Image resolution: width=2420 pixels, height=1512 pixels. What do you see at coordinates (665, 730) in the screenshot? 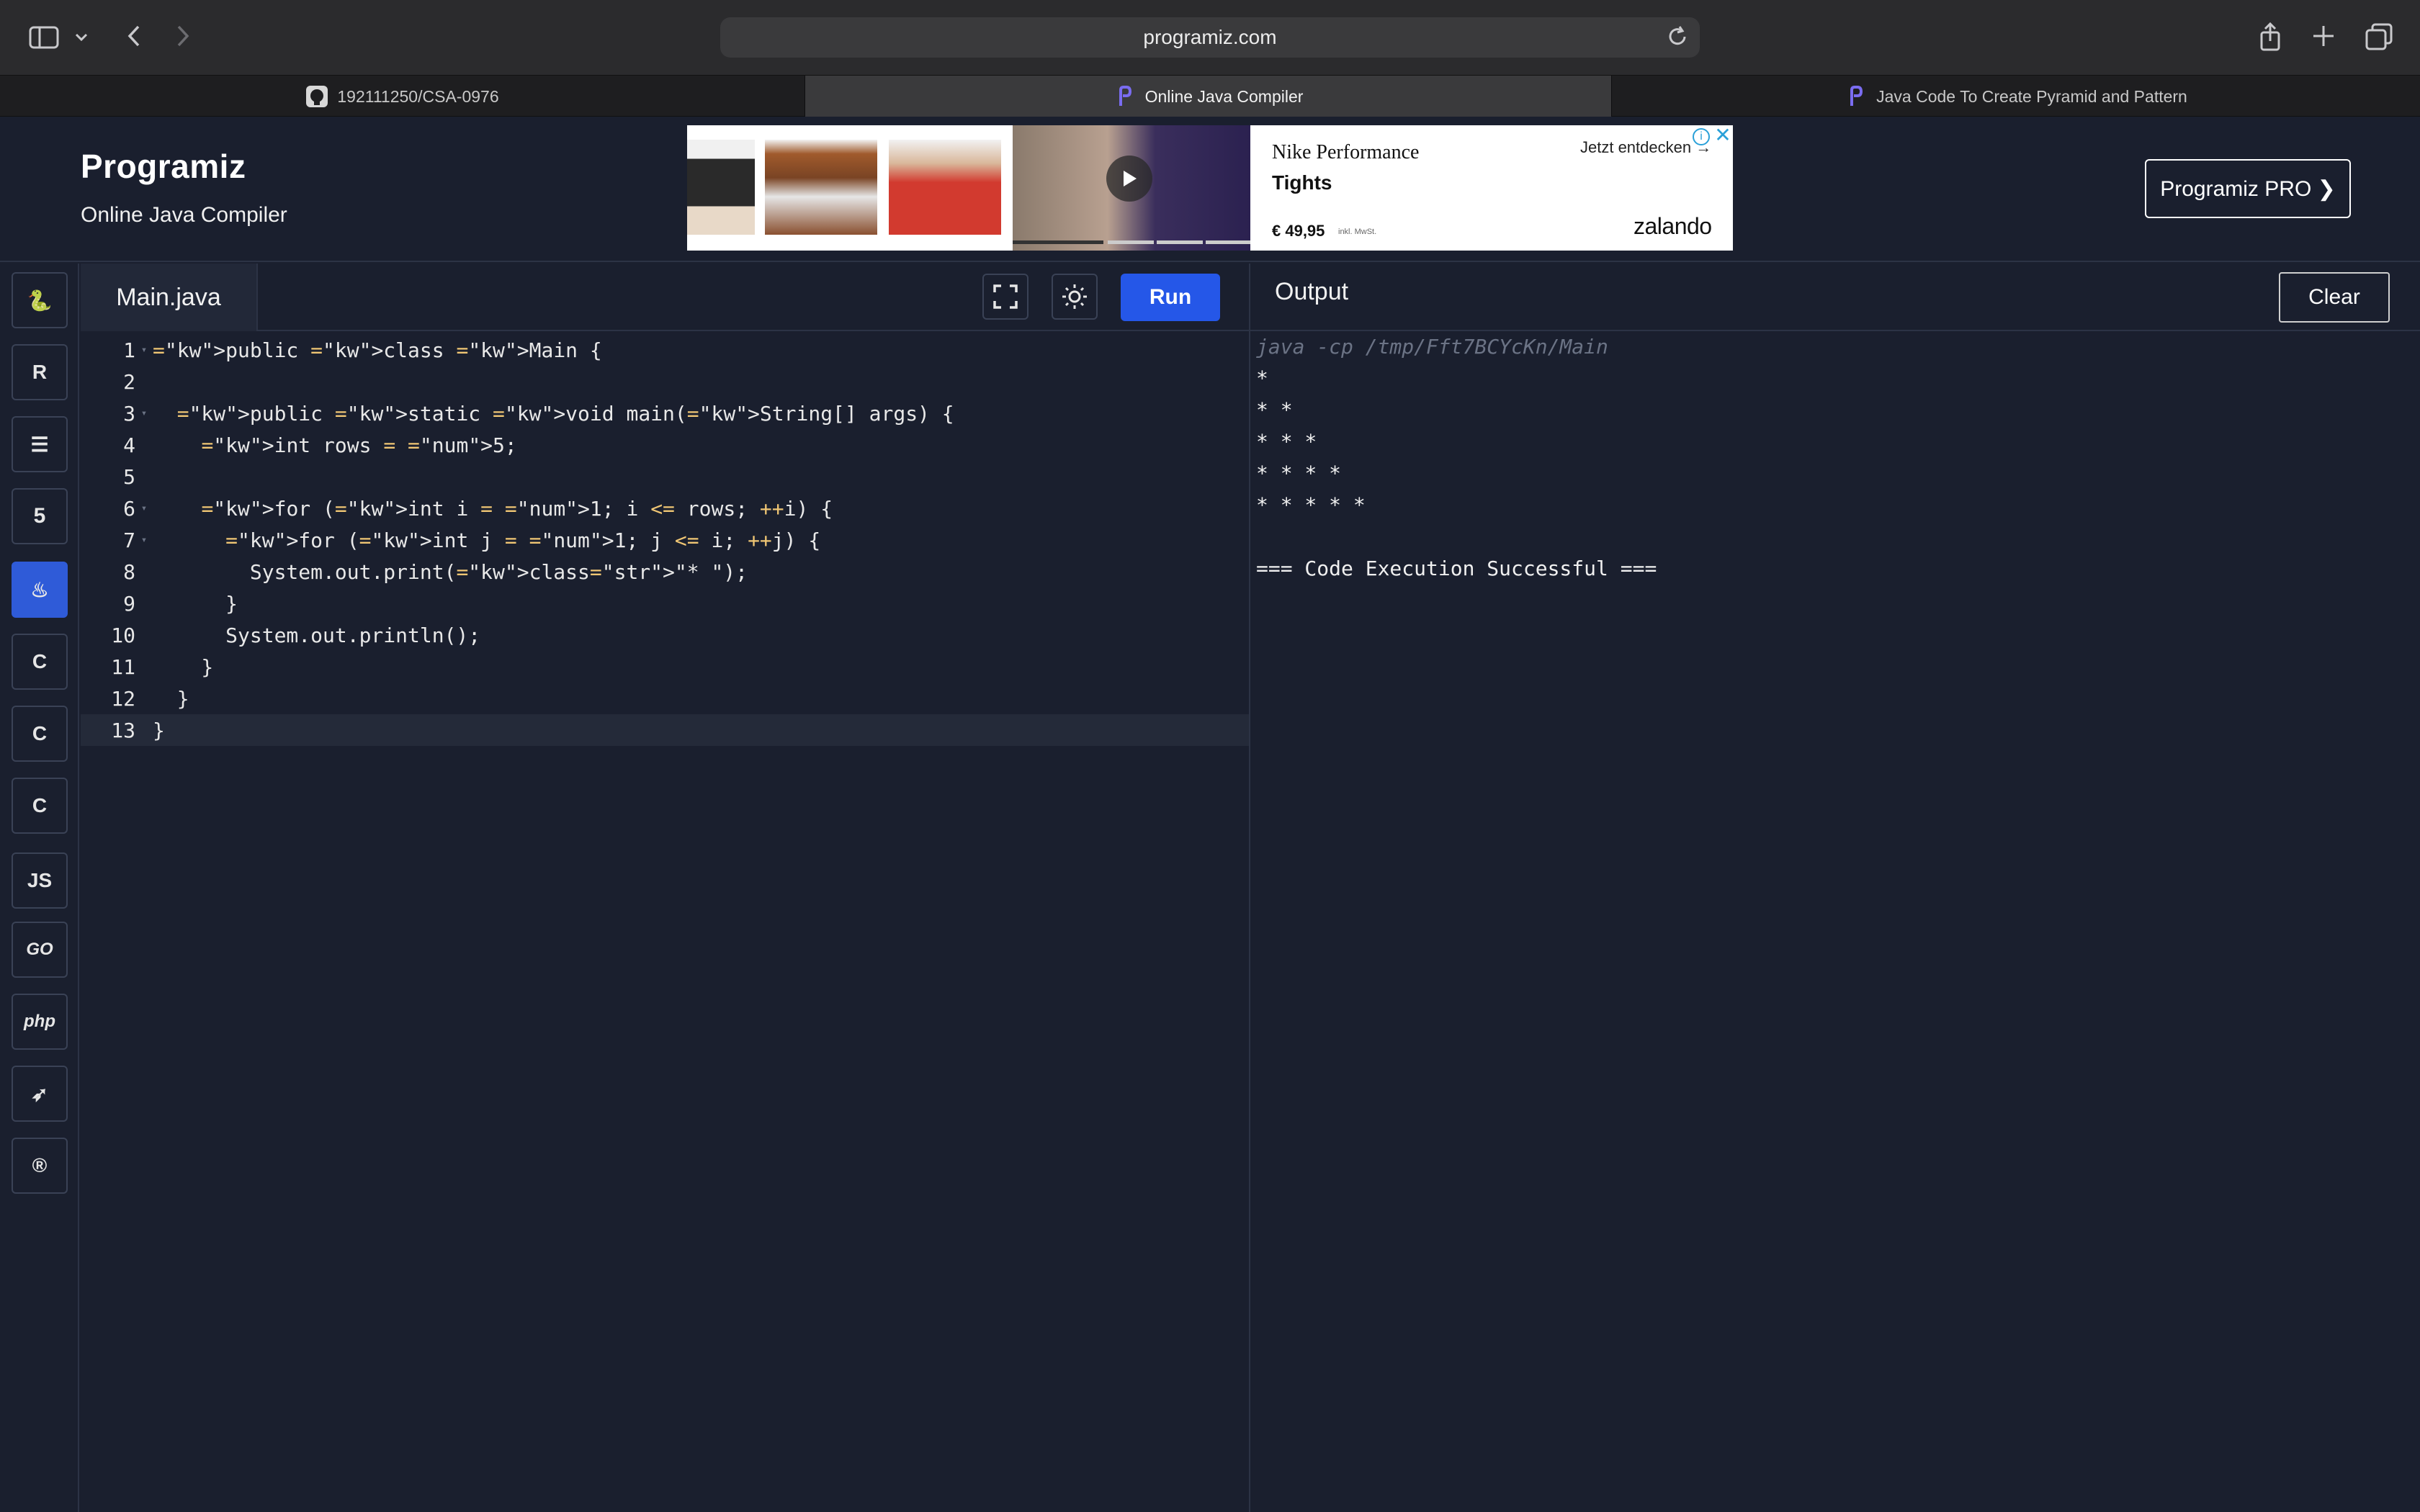
I see `code-line: 13}` at bounding box center [665, 730].